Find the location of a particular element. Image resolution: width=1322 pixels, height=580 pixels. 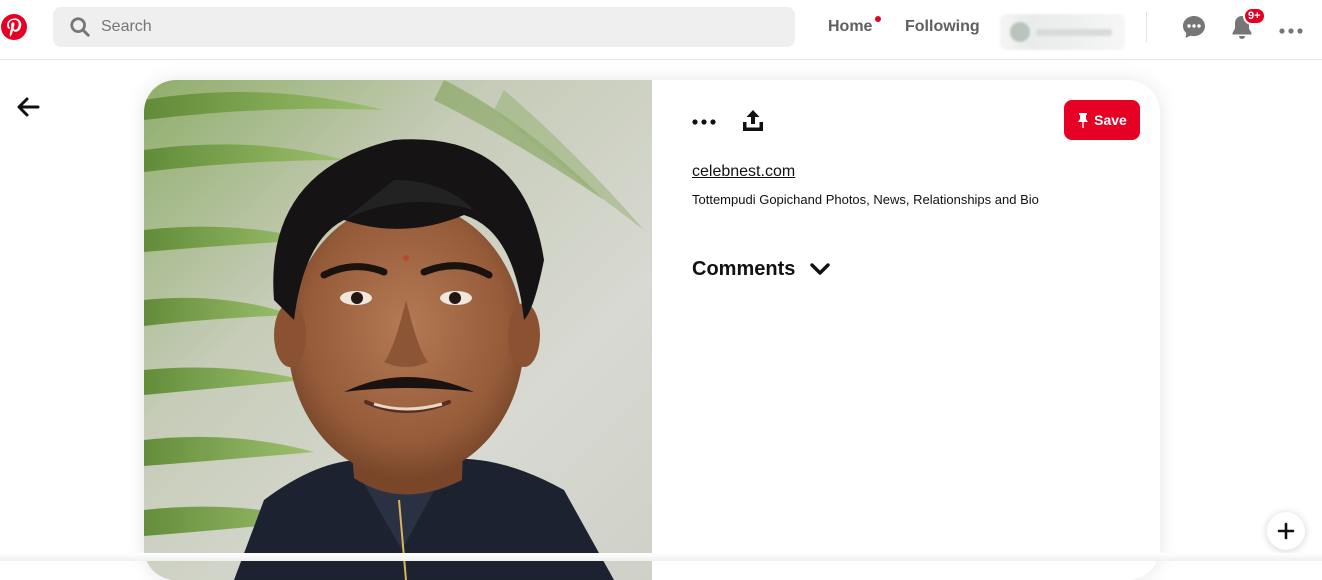

share-upload-icon is located at coordinates (753, 121).